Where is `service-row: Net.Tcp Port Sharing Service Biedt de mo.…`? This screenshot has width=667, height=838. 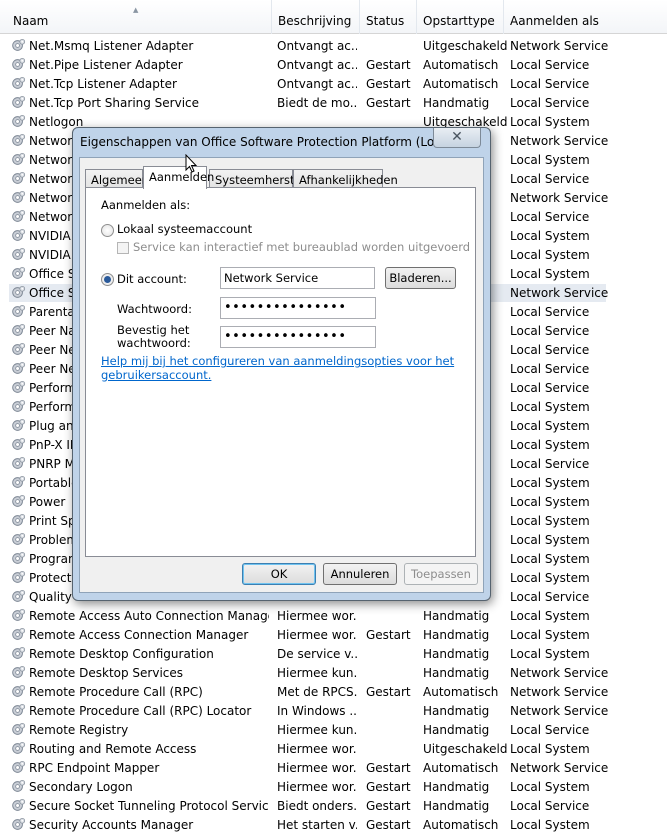 service-row: Net.Tcp Port Sharing Service Biedt de mo.… is located at coordinates (333, 102).